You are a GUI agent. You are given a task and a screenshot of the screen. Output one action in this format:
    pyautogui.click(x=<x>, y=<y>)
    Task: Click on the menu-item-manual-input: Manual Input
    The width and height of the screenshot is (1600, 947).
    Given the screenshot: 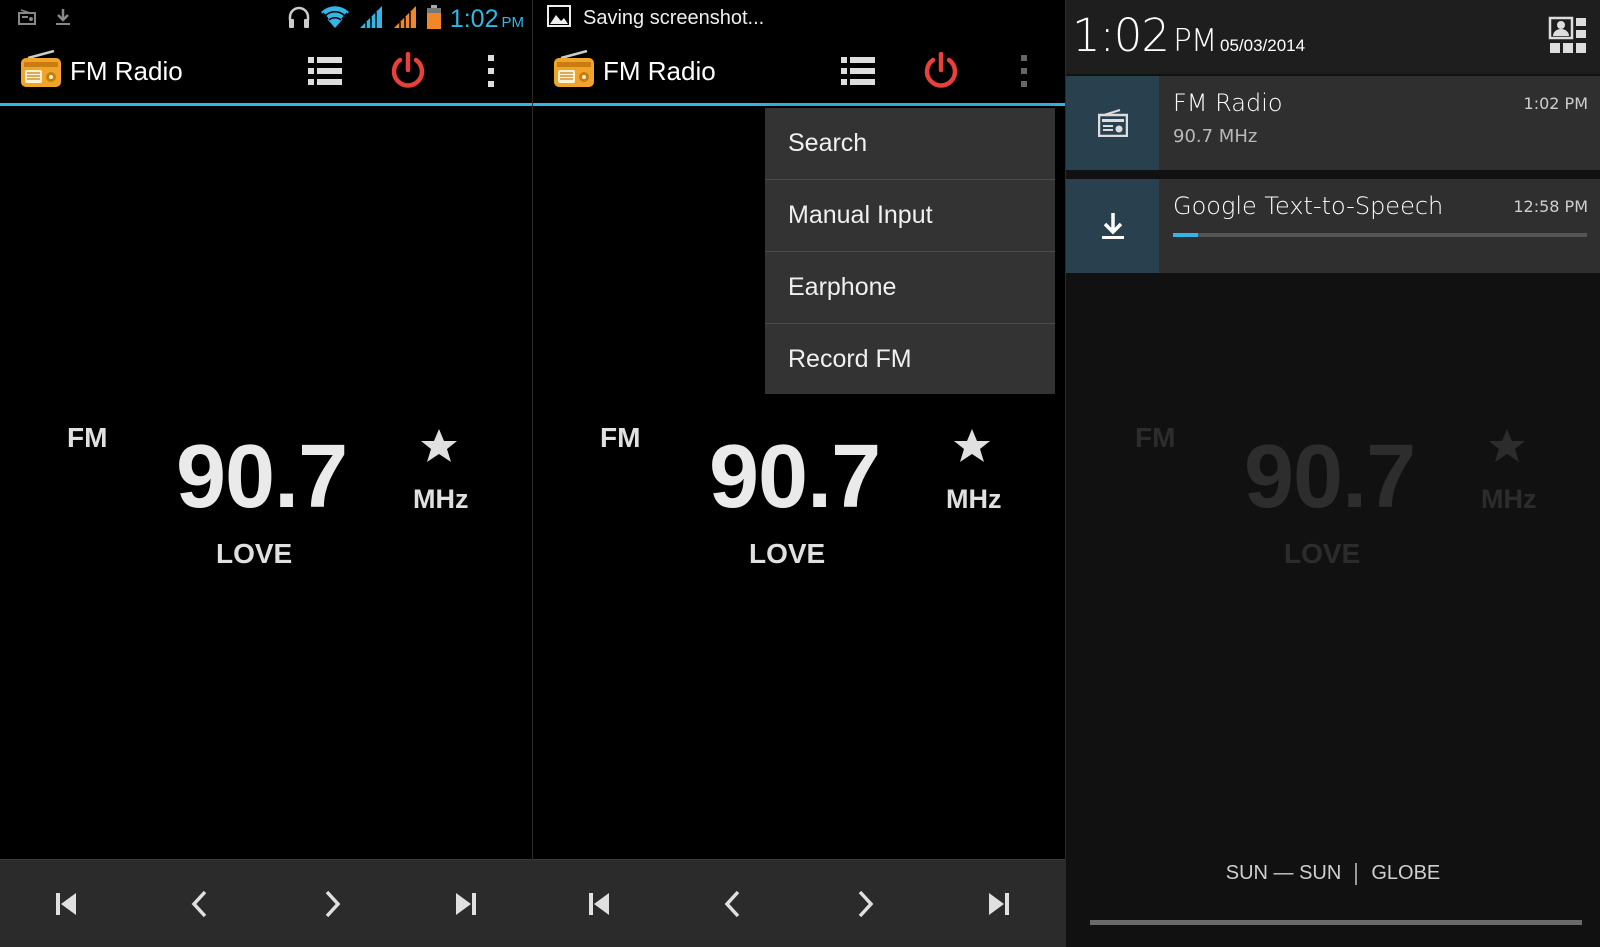 What is the action you would take?
    pyautogui.click(x=910, y=216)
    